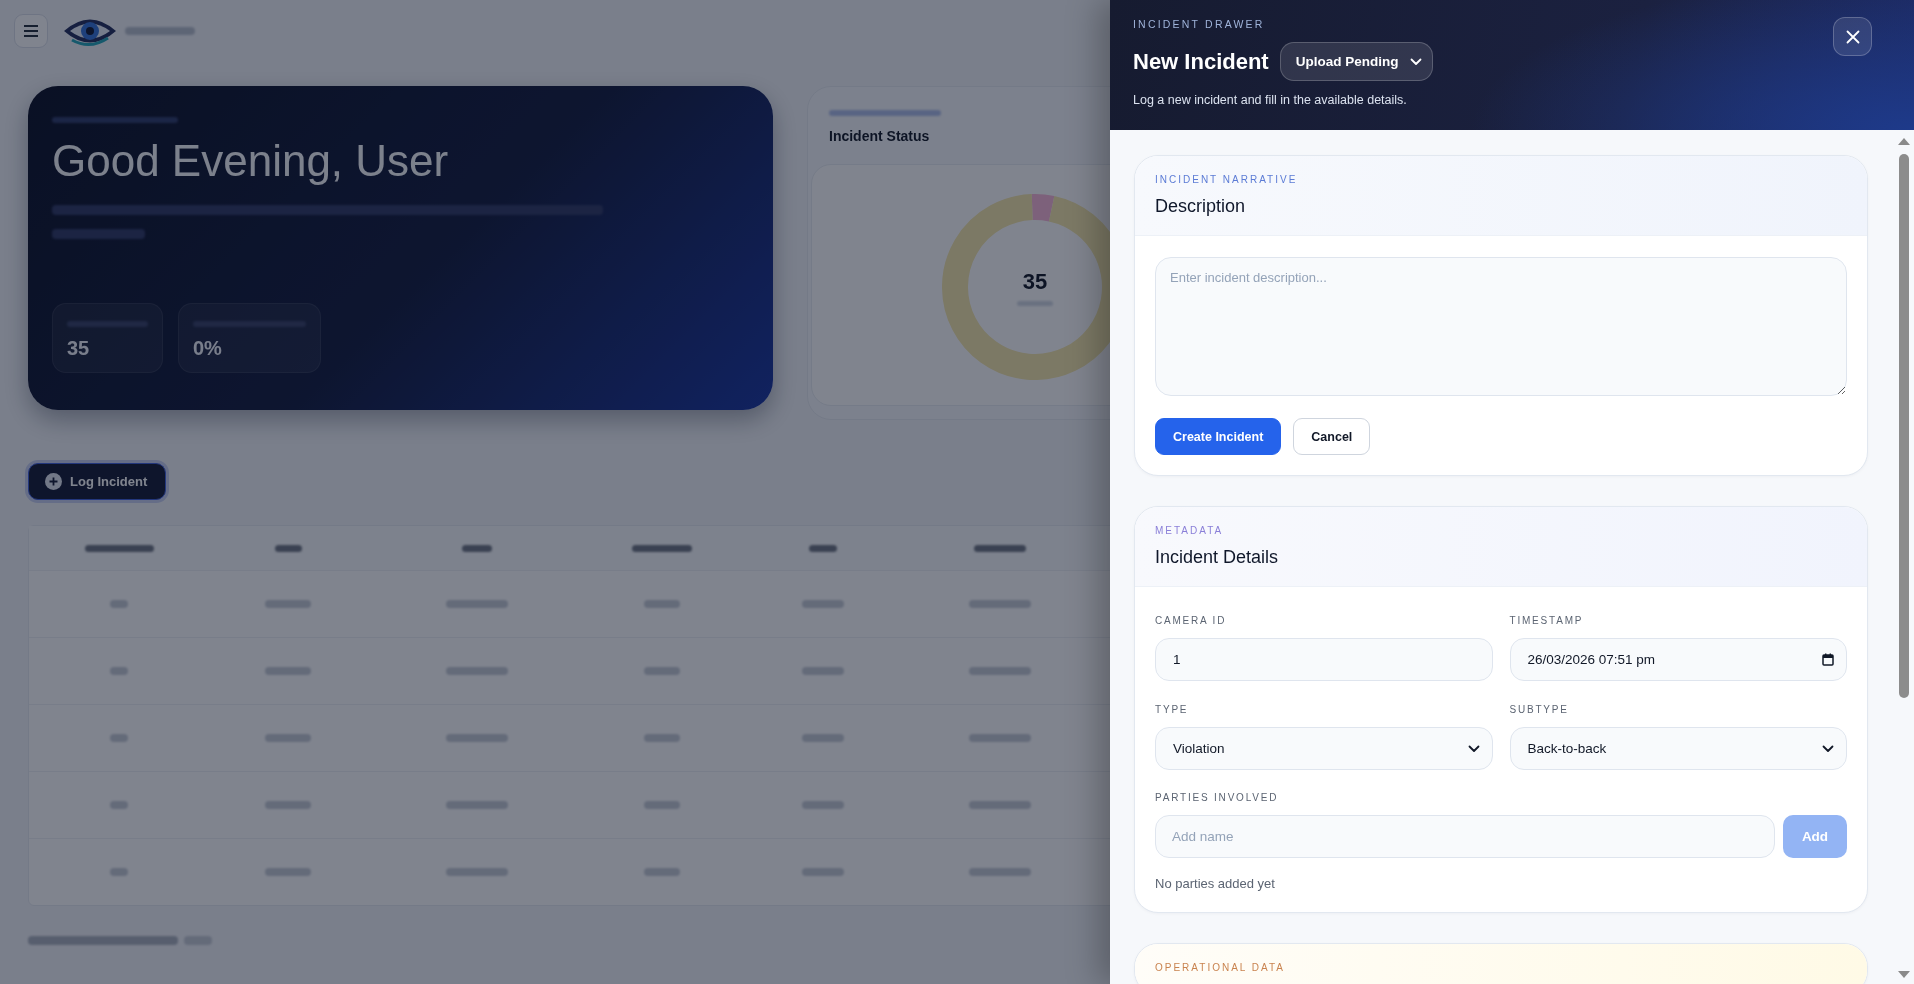  What do you see at coordinates (1324, 748) in the screenshot?
I see `dropdown-select: Violation` at bounding box center [1324, 748].